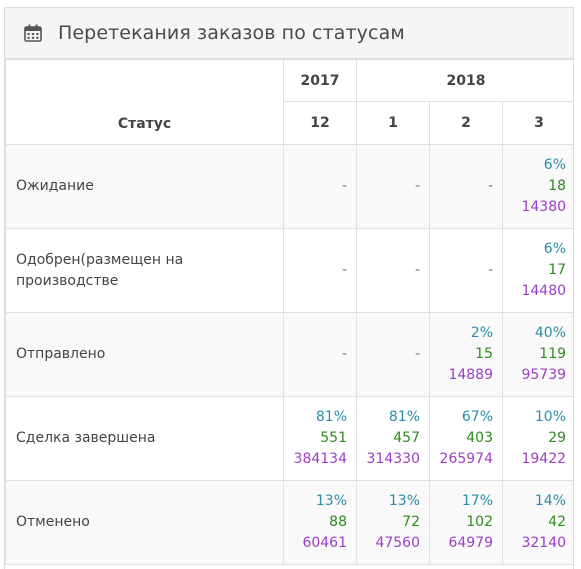  I want to click on table-row: Отправлено - - 2% 15 14889 40% 119 95739, so click(289, 354).